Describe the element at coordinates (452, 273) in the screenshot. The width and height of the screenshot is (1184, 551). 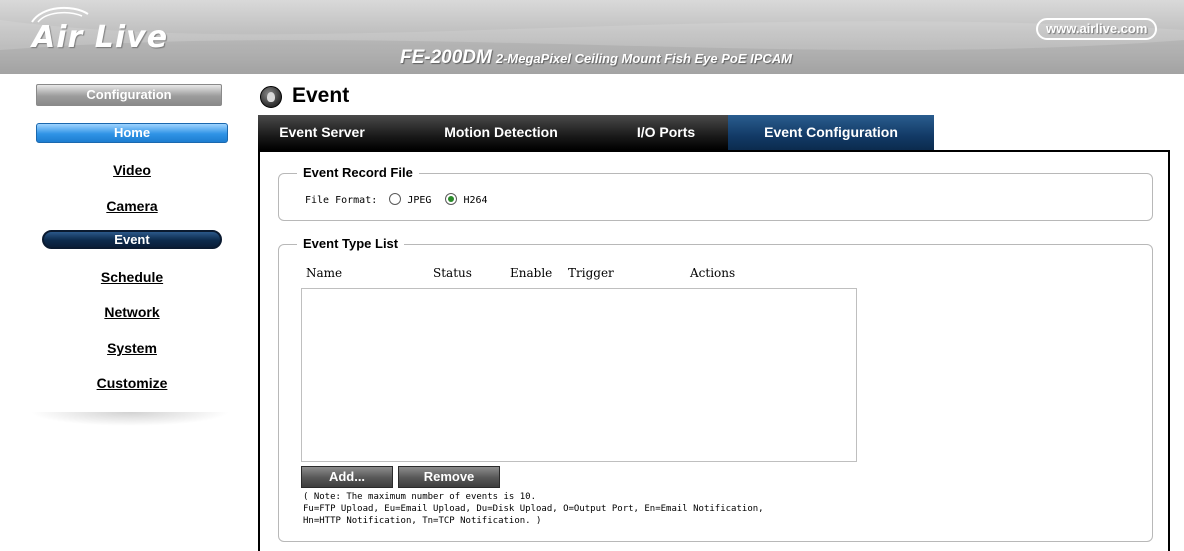
I see `column-header-status: Status` at that location.